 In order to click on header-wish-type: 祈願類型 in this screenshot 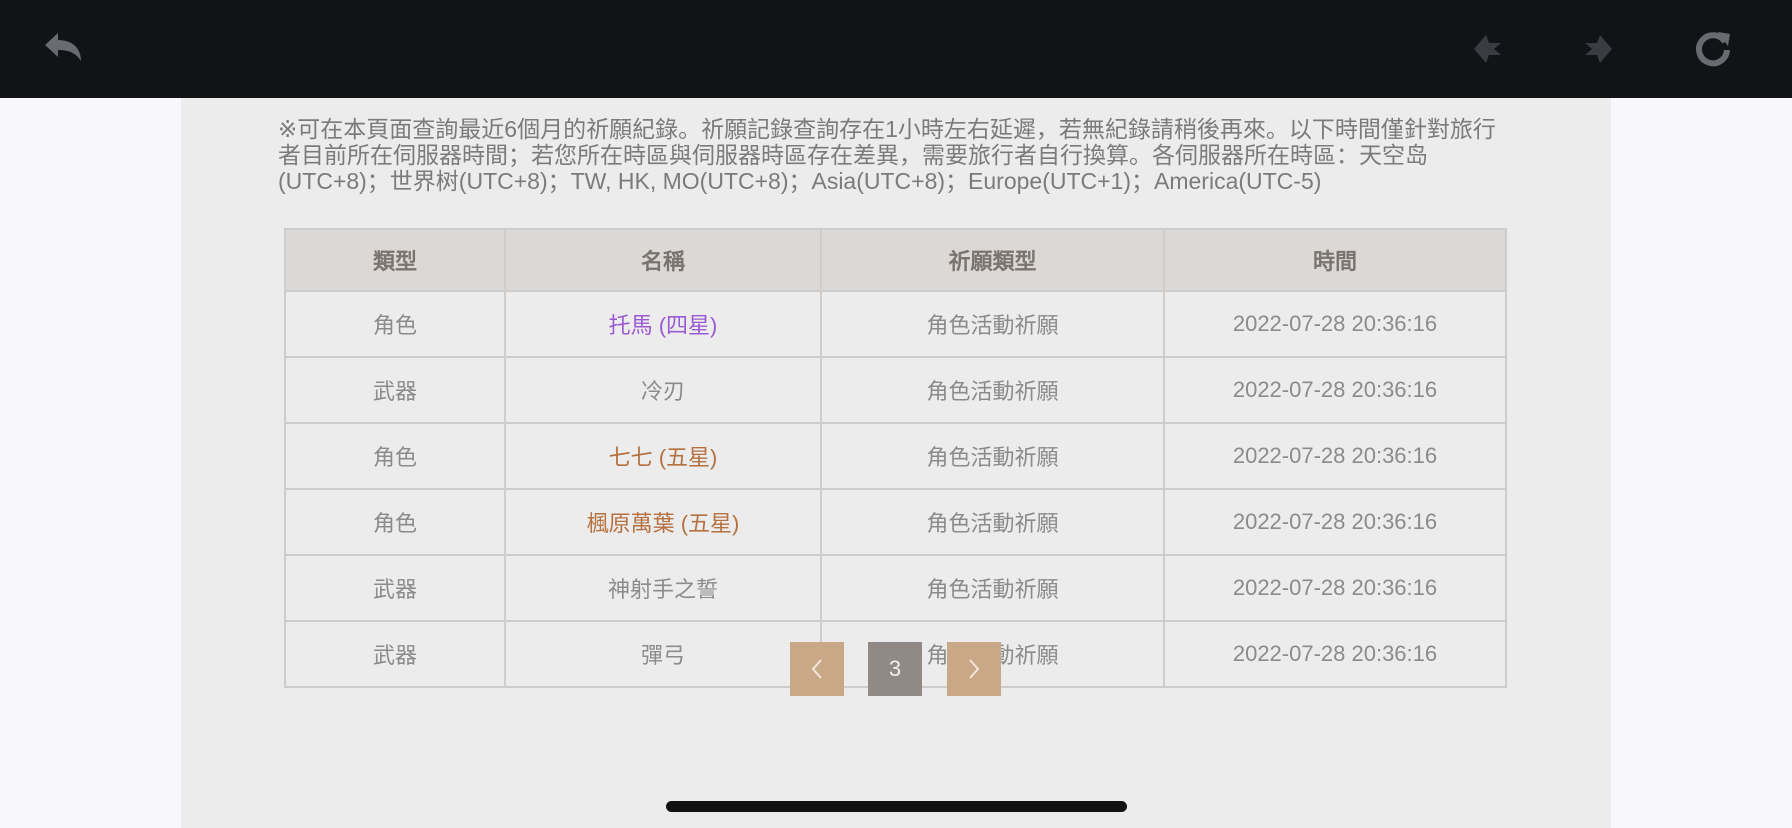, I will do `click(992, 260)`.